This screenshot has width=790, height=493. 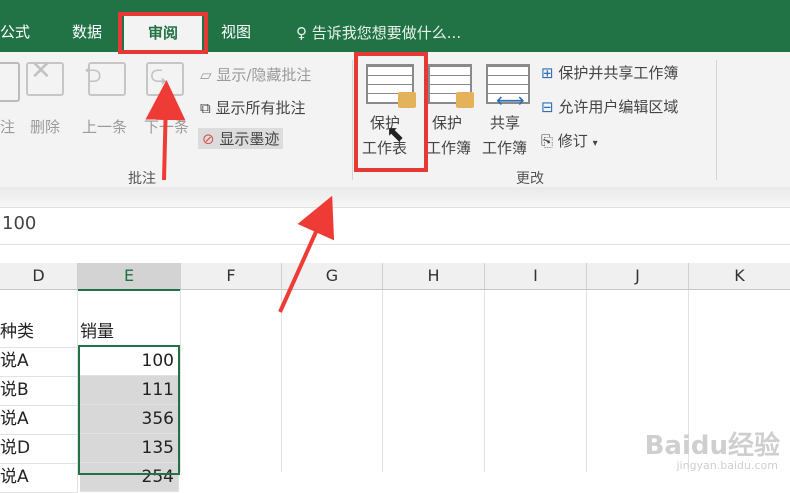 What do you see at coordinates (306, 254) in the screenshot?
I see `arrow-to-protect-sheet` at bounding box center [306, 254].